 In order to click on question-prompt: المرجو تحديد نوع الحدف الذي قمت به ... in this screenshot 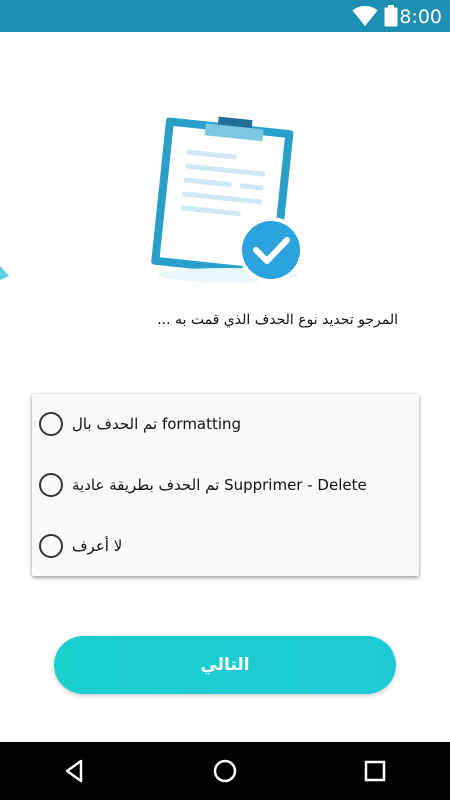, I will do `click(277, 320)`.